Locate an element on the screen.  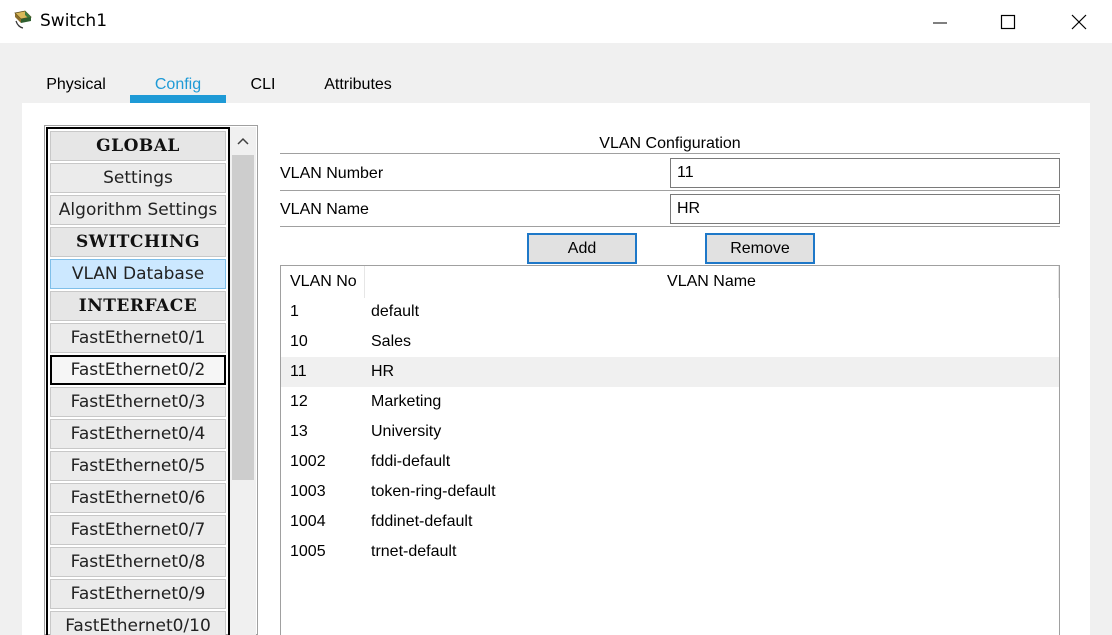
close-icon is located at coordinates (1079, 21).